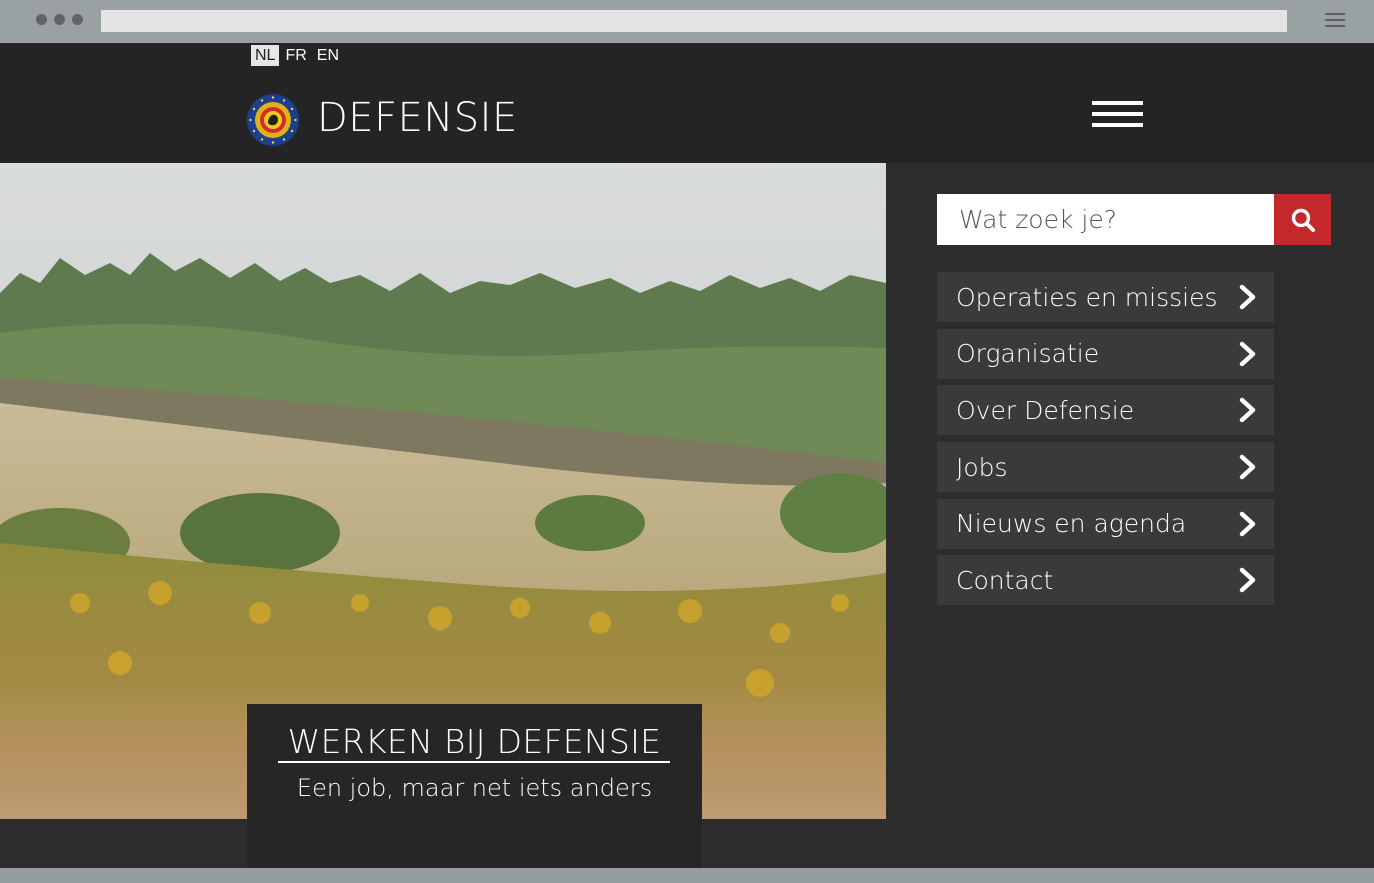  Describe the element at coordinates (1005, 580) in the screenshot. I see `nav-item-label: Contact` at that location.